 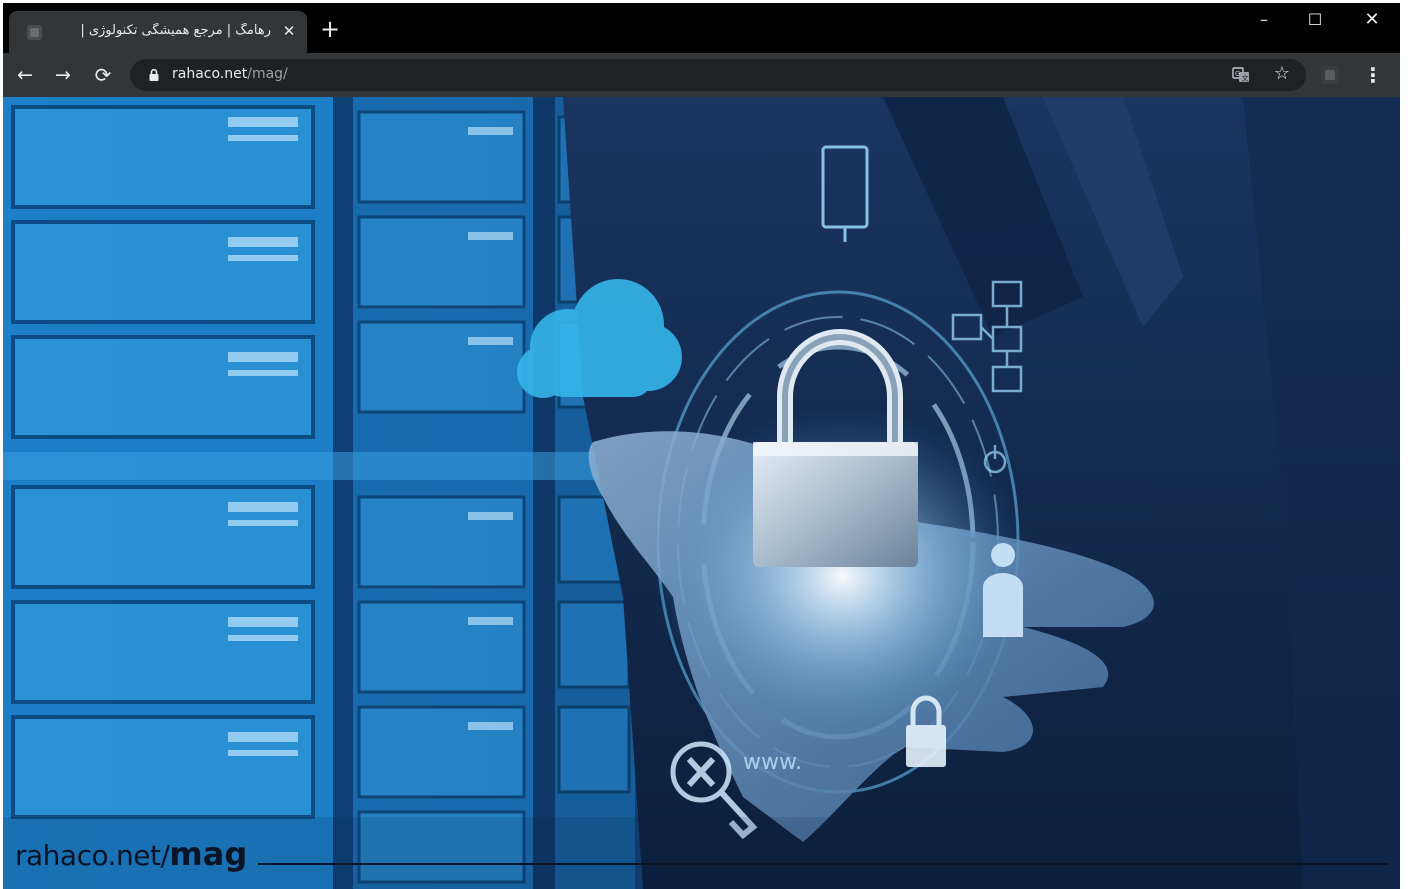 I want to click on tab-rahamag: رهامگ | مرجع همیشگی تکنولوژی | ✕, so click(x=158, y=32).